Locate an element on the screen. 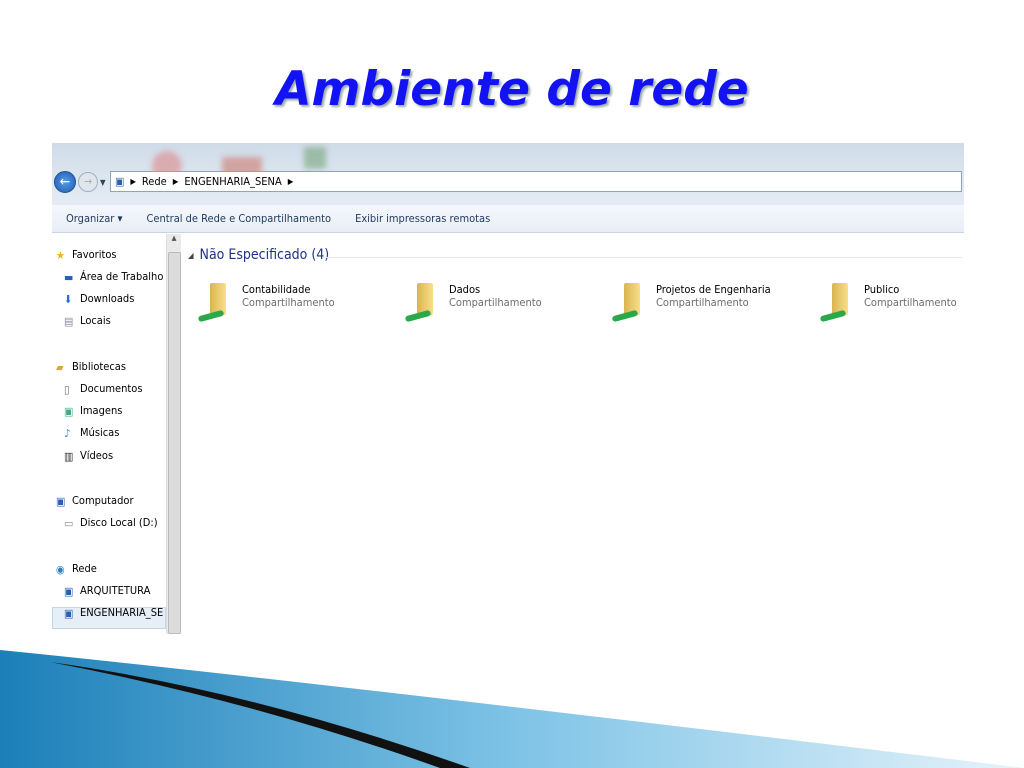 Image resolution: width=1024 pixels, height=768 pixels. group-divider is located at coordinates (642, 257).